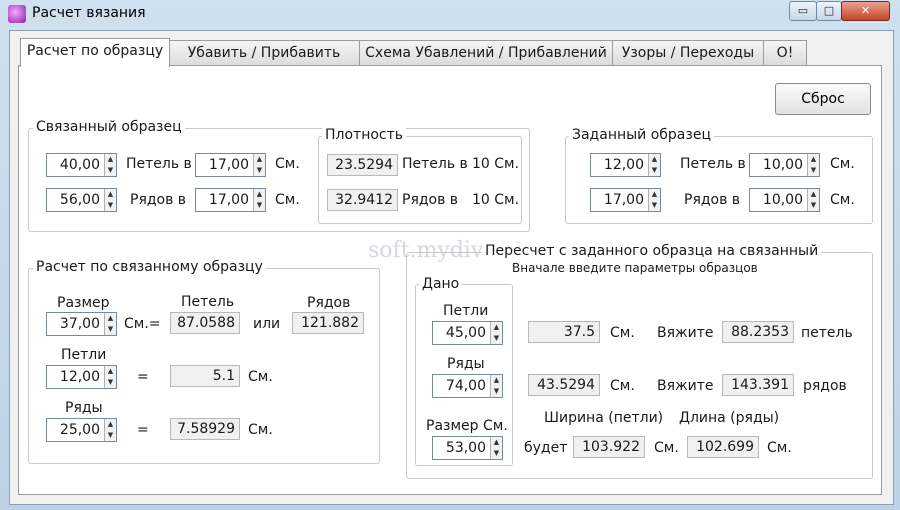  I want to click on minimize-button: ▭, so click(803, 11).